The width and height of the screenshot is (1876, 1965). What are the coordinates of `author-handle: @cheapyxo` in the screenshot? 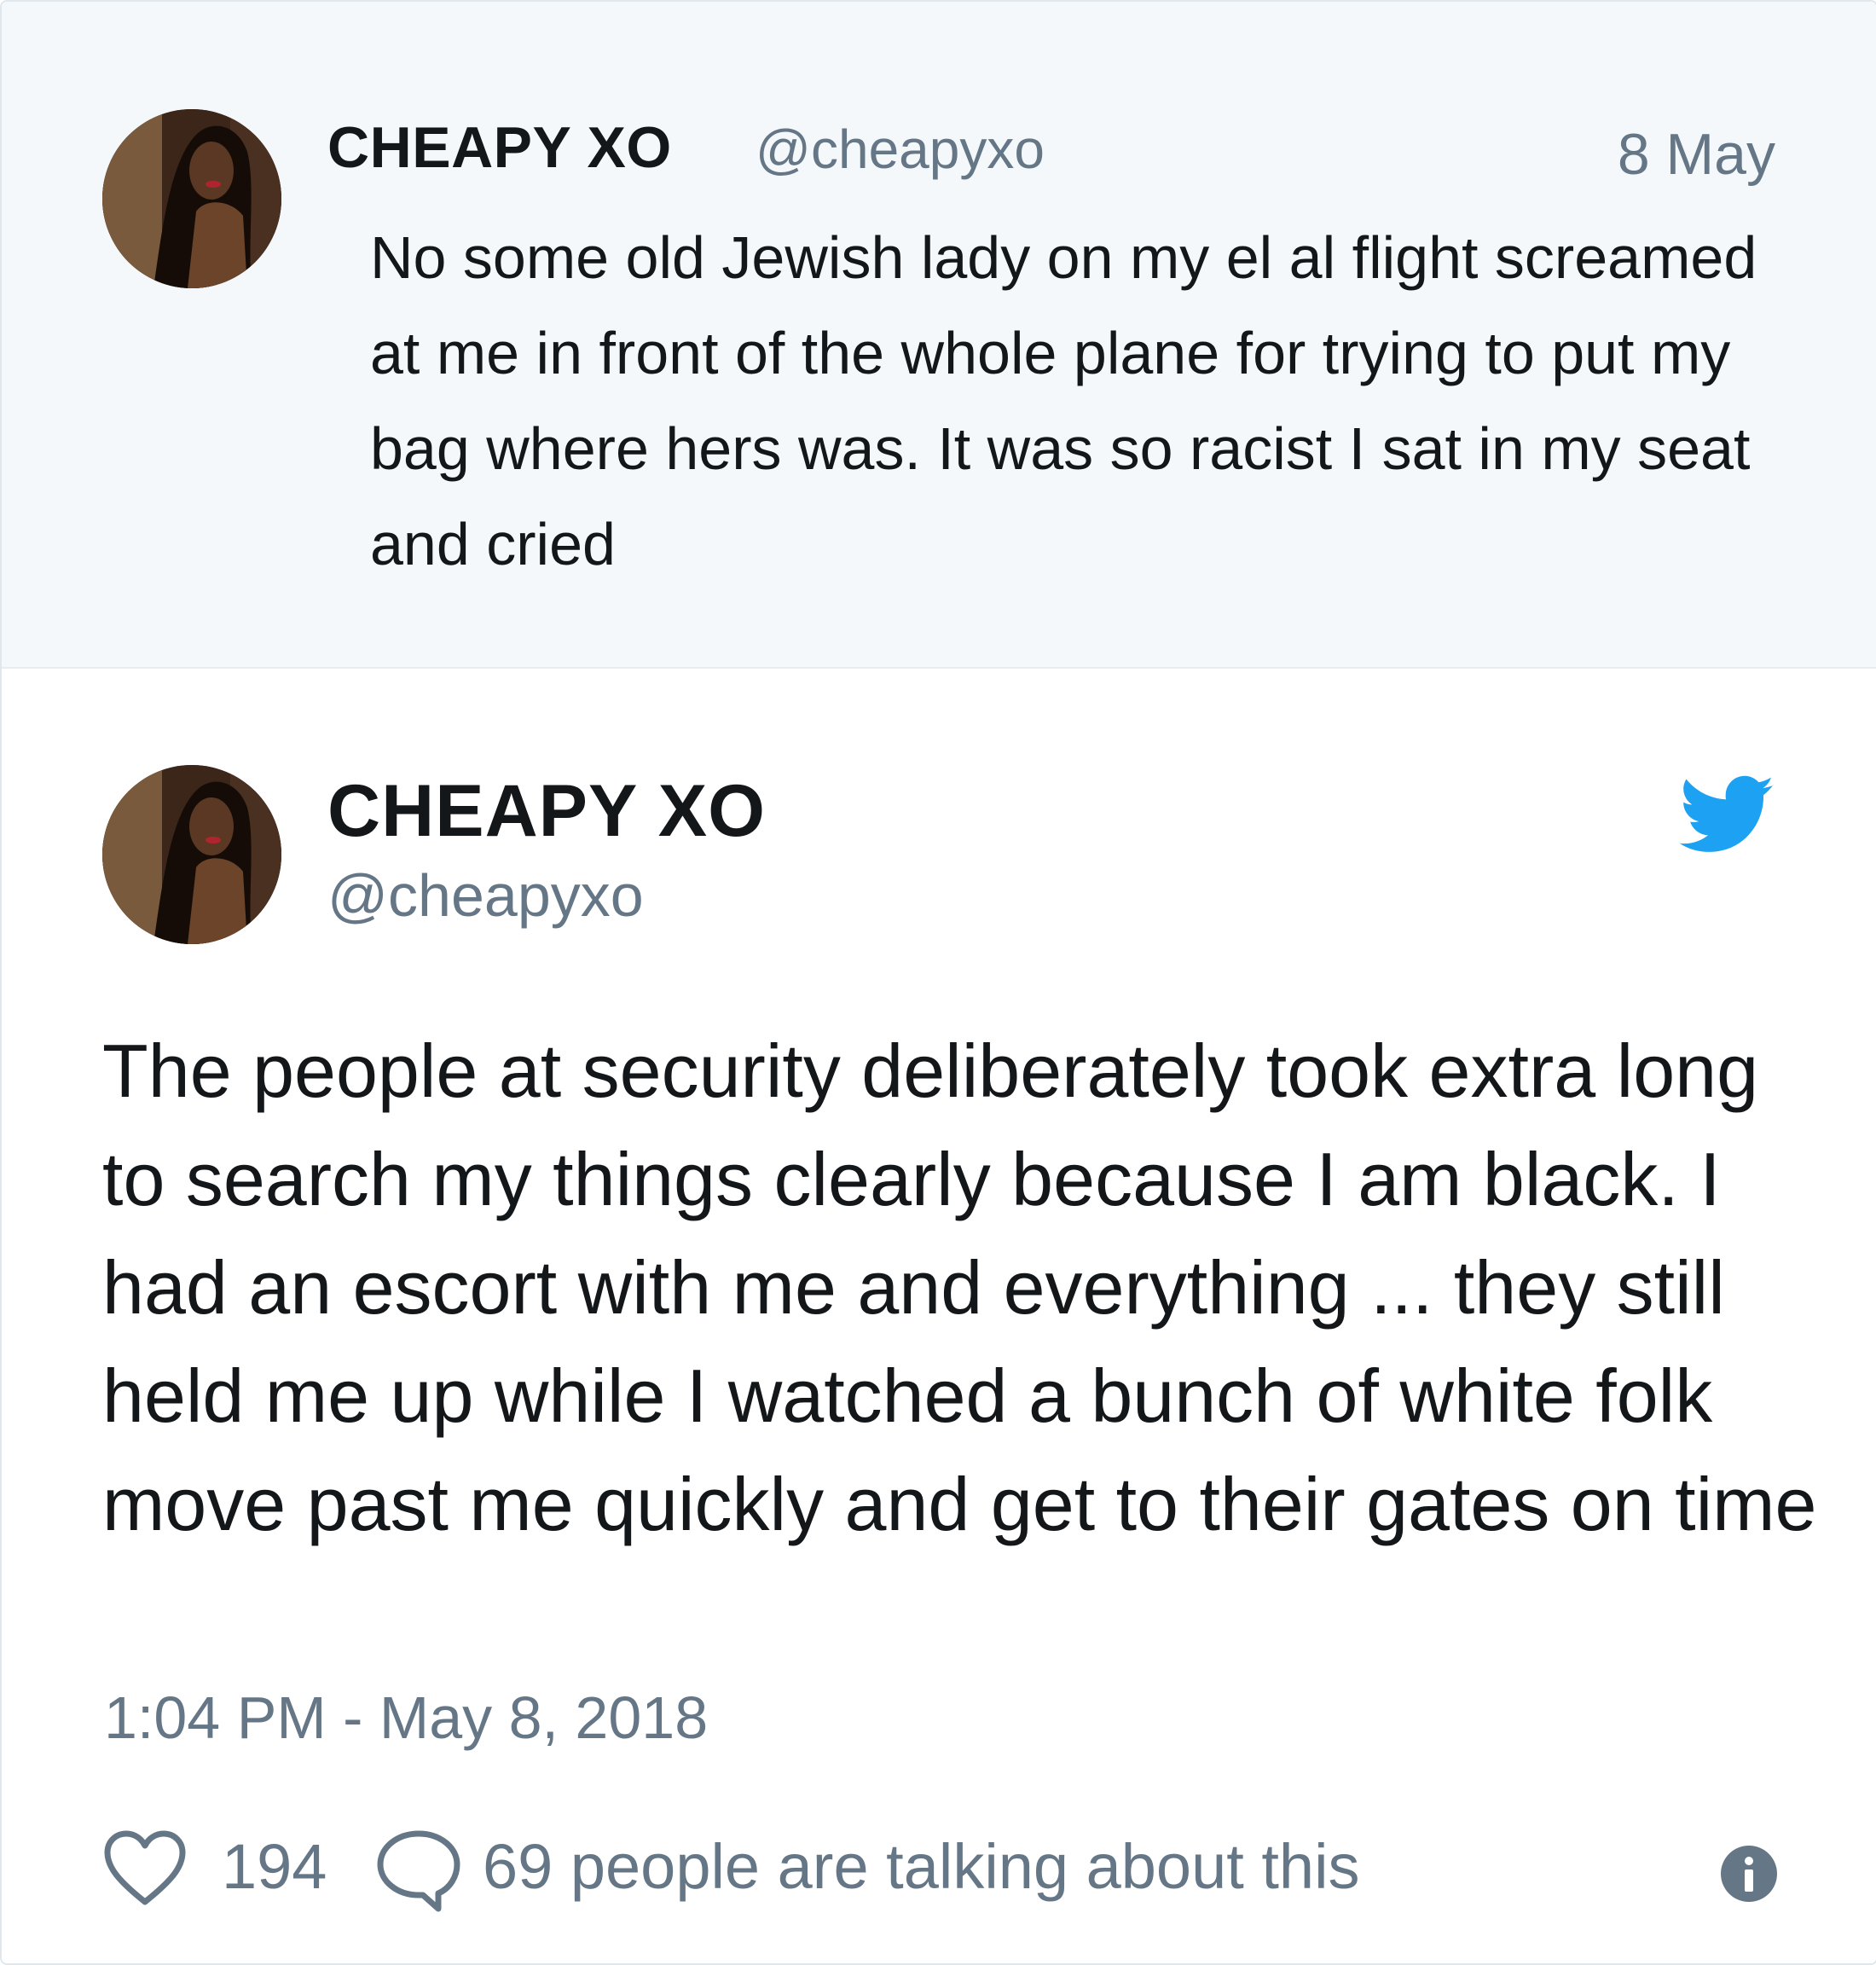 It's located at (485, 895).